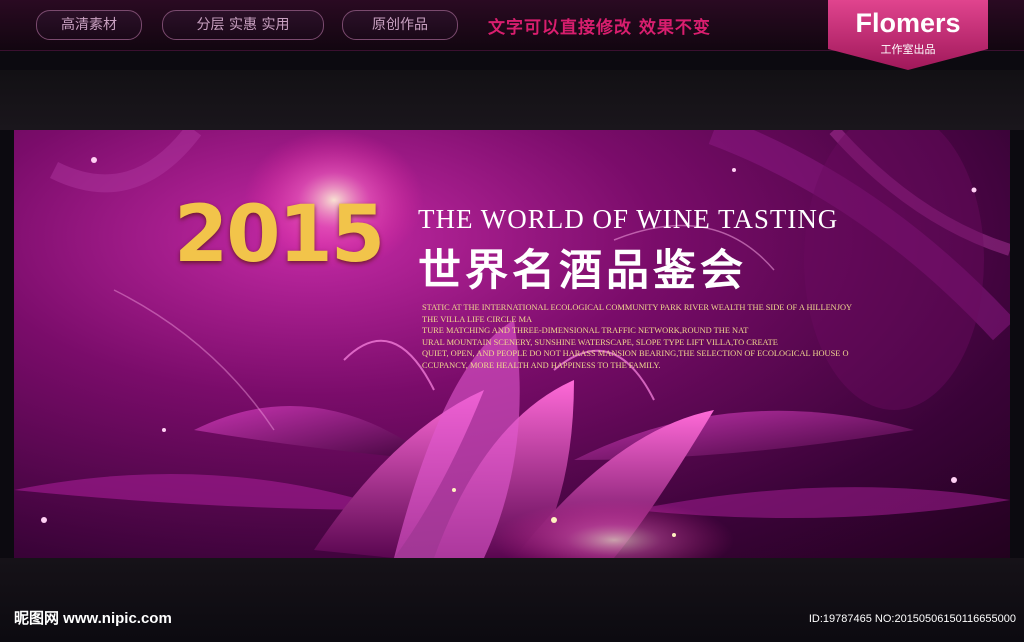 The width and height of the screenshot is (1024, 642). Describe the element at coordinates (908, 23) in the screenshot. I see `brand-title: Flomers` at that location.